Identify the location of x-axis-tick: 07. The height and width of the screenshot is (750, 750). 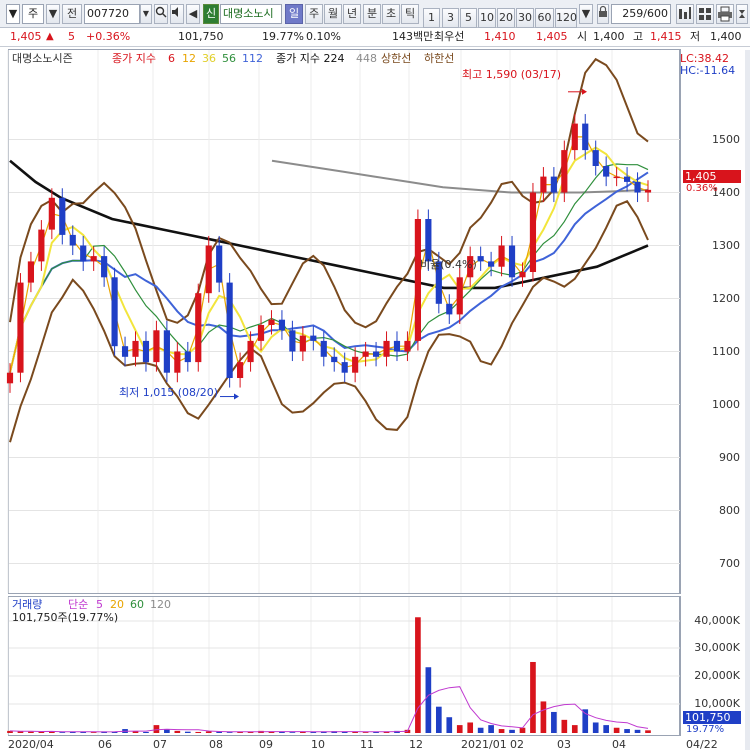
(160, 744).